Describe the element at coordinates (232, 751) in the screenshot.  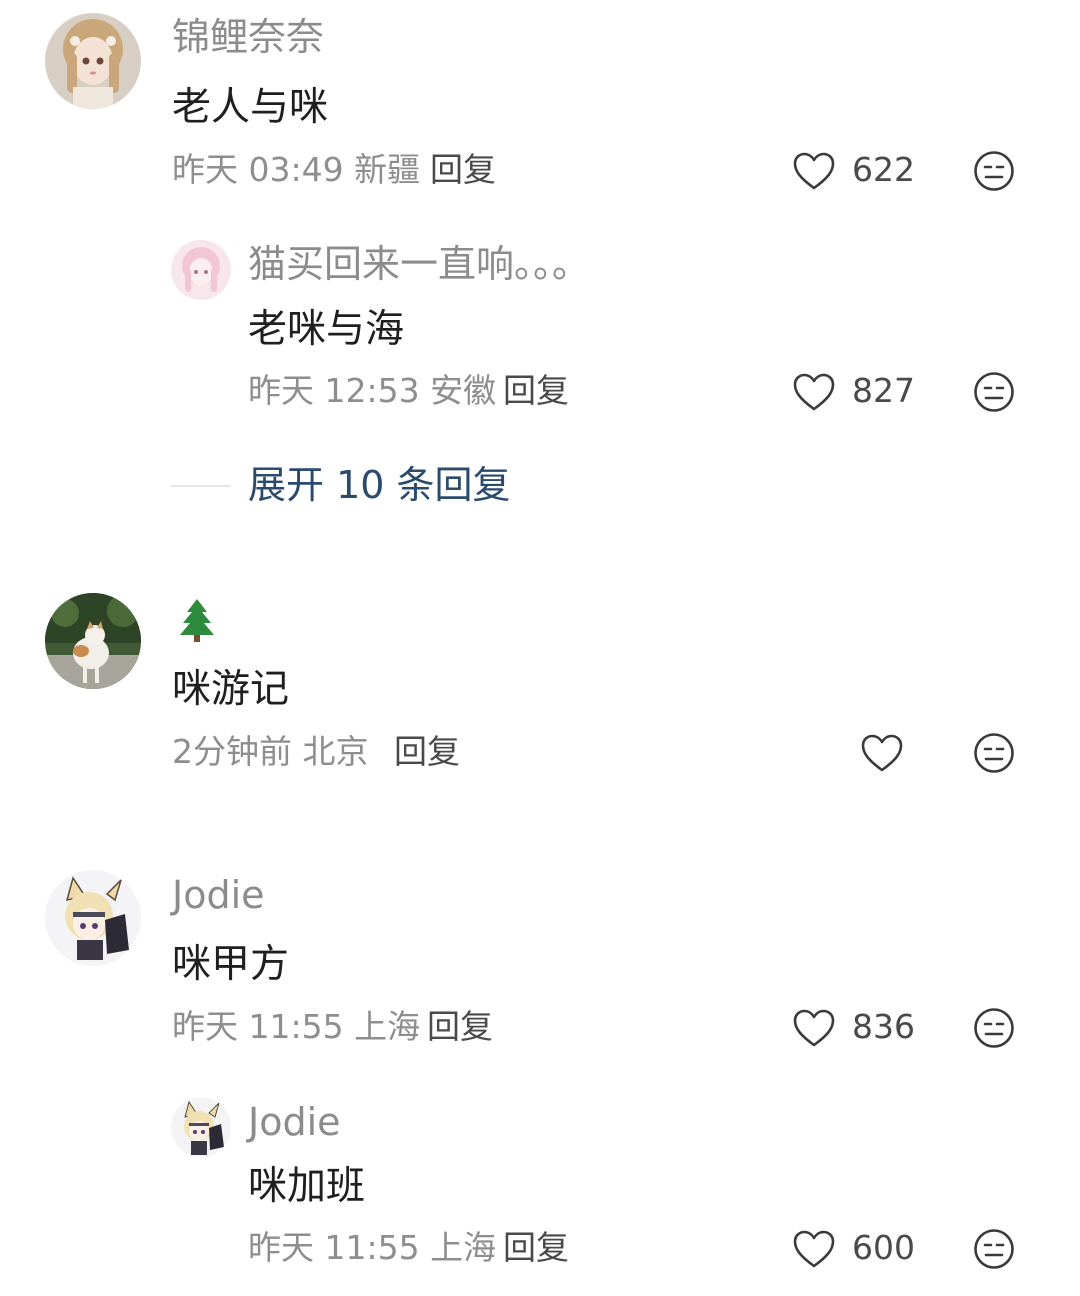
I see `comment-timestamp: 2分钟前` at that location.